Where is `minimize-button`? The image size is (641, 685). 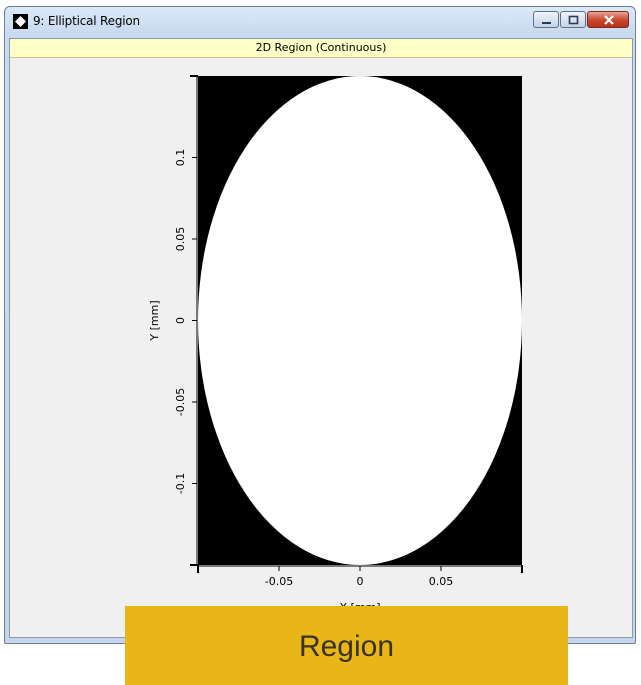
minimize-button is located at coordinates (546, 19).